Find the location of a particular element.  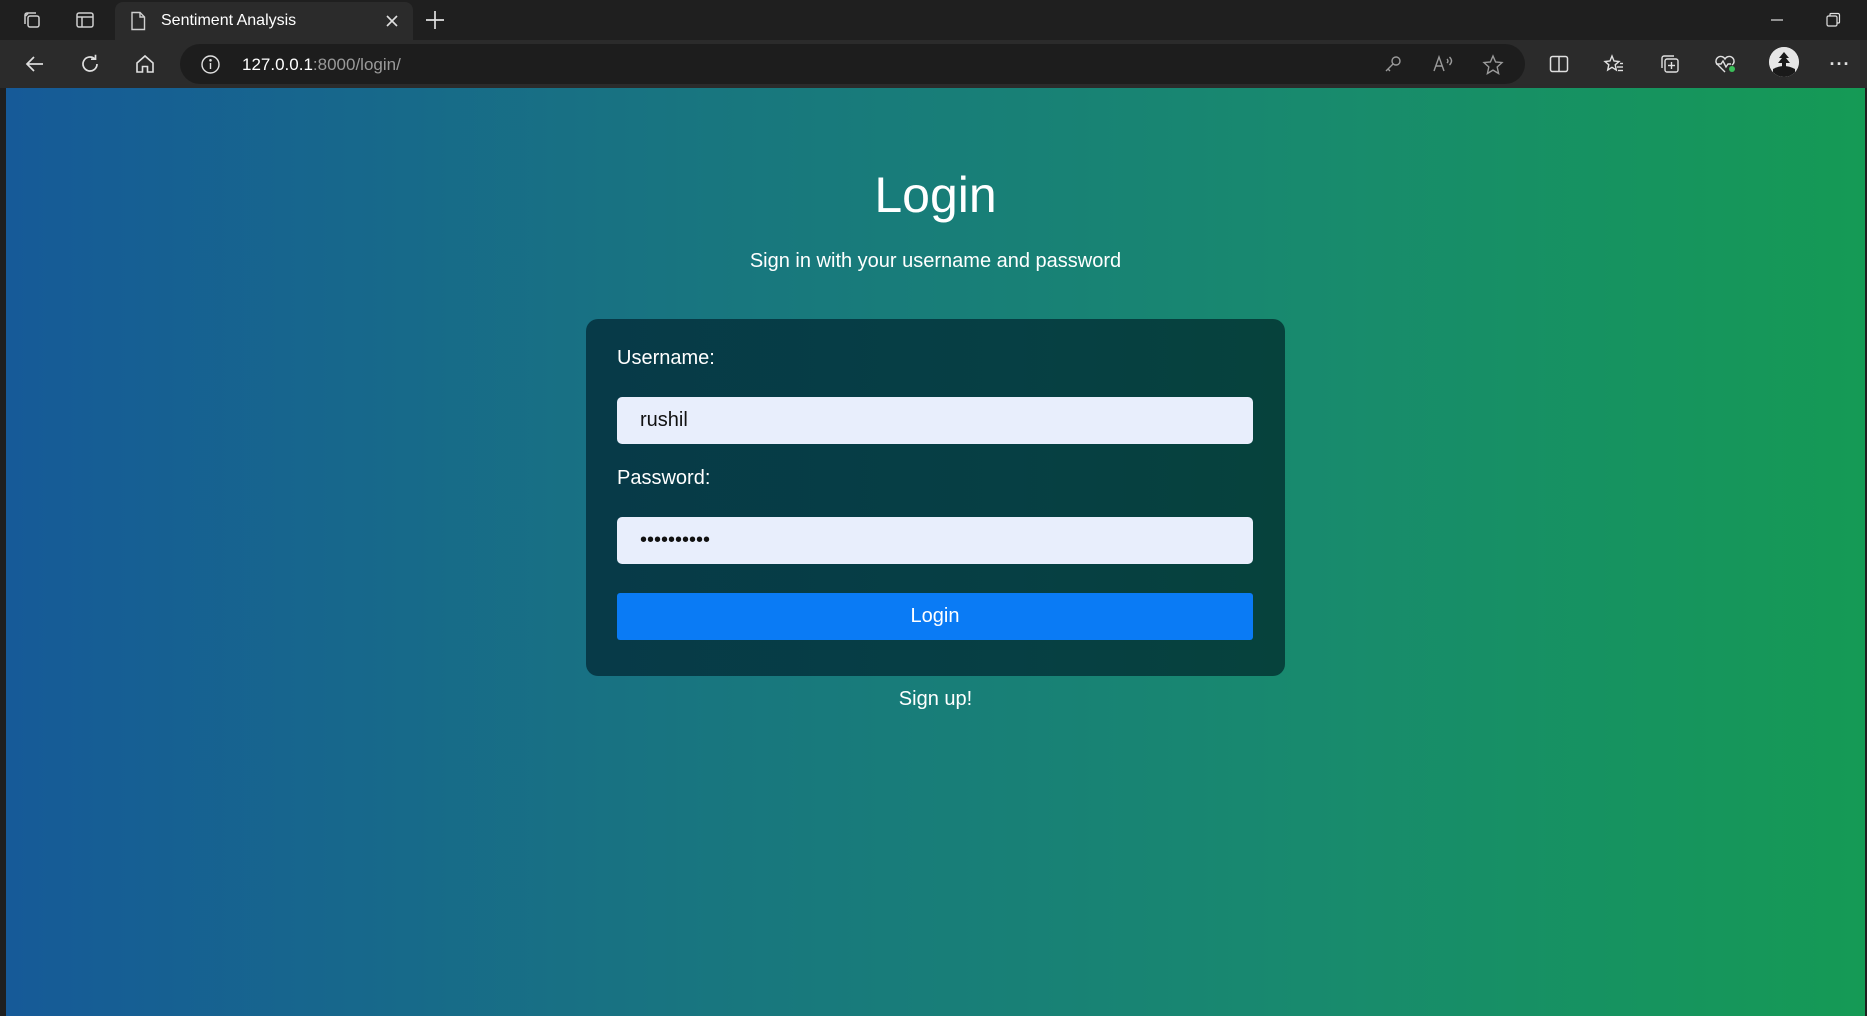

more-menu-glyph: ··· is located at coordinates (1840, 63).